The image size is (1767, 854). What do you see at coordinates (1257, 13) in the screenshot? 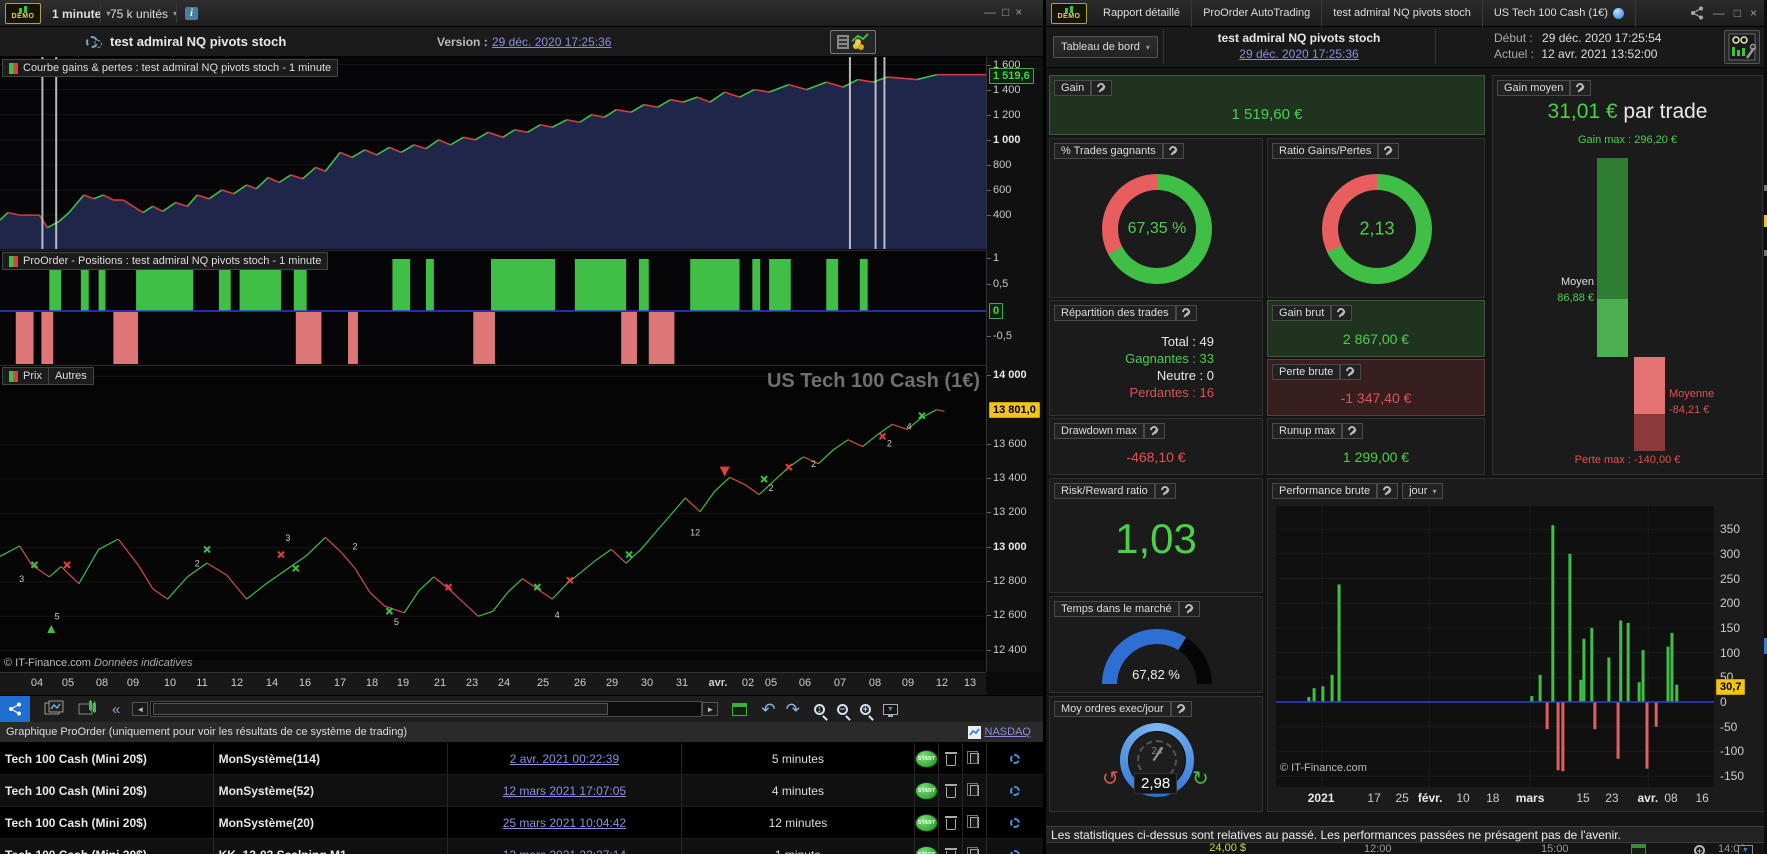
I see `tab-proorder-autotrading: ProOrder AutoTrading` at bounding box center [1257, 13].